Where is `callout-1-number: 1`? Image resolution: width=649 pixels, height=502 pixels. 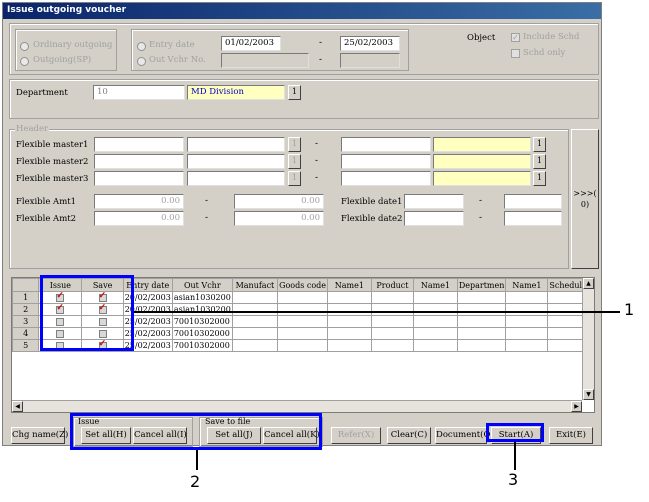
callout-1-number: 1 is located at coordinates (629, 309).